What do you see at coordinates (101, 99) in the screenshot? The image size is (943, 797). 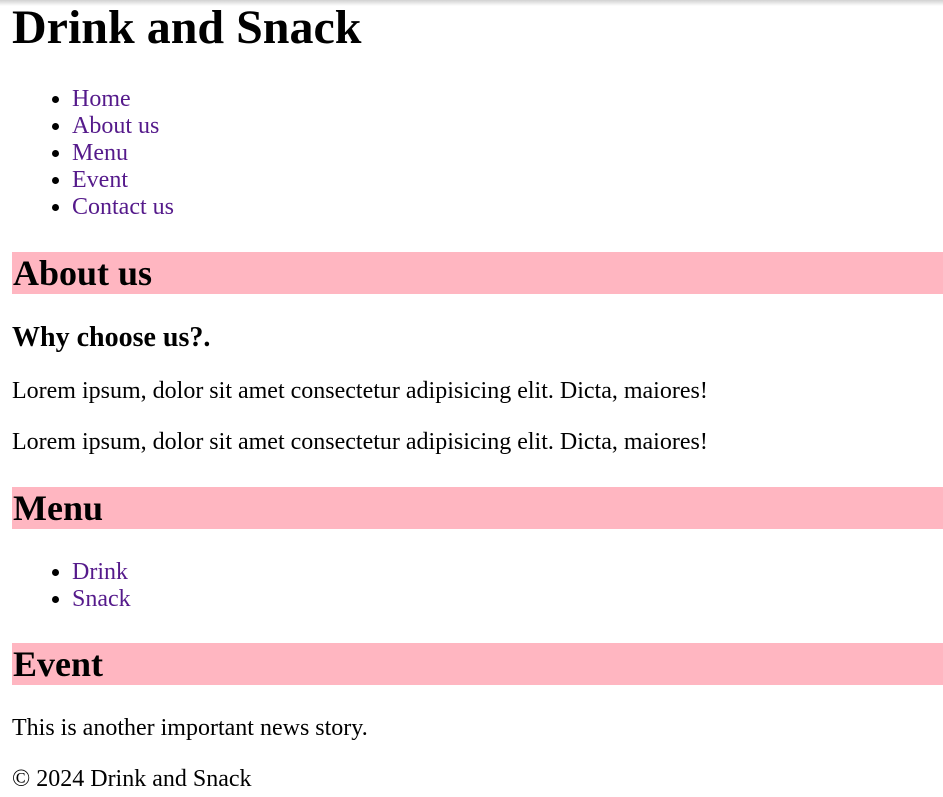 I see `nav-link-home: Home` at bounding box center [101, 99].